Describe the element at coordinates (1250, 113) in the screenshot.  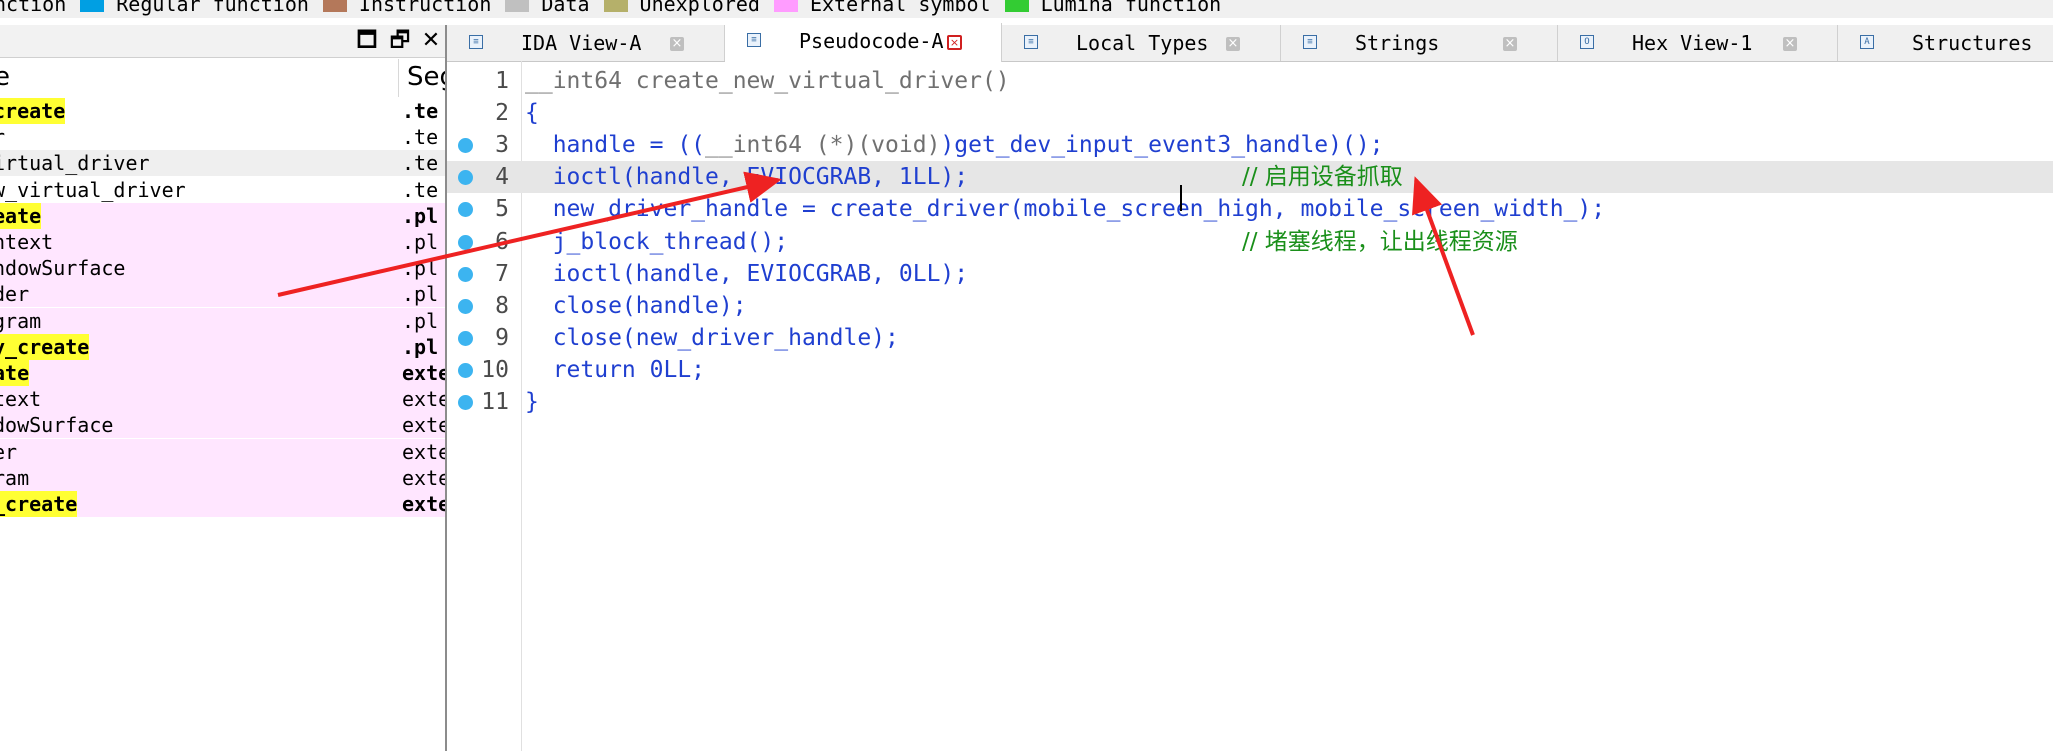
I see `code-line: 2{` at that location.